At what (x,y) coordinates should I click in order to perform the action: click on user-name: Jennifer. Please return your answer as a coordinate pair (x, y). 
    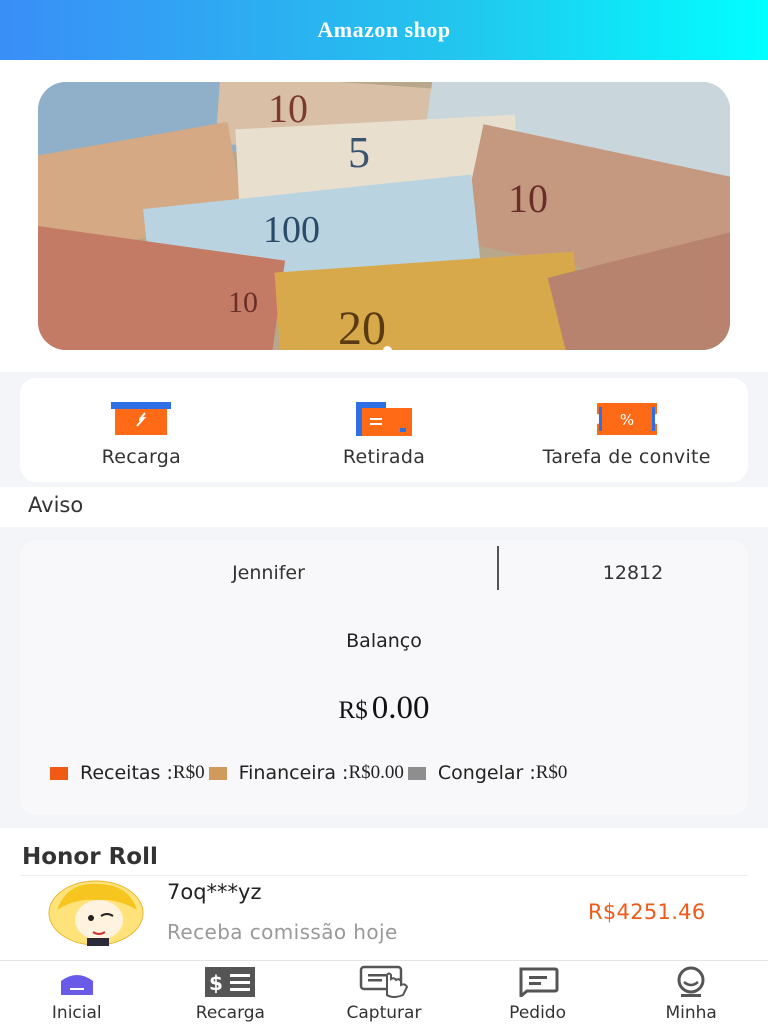
    Looking at the image, I should click on (268, 573).